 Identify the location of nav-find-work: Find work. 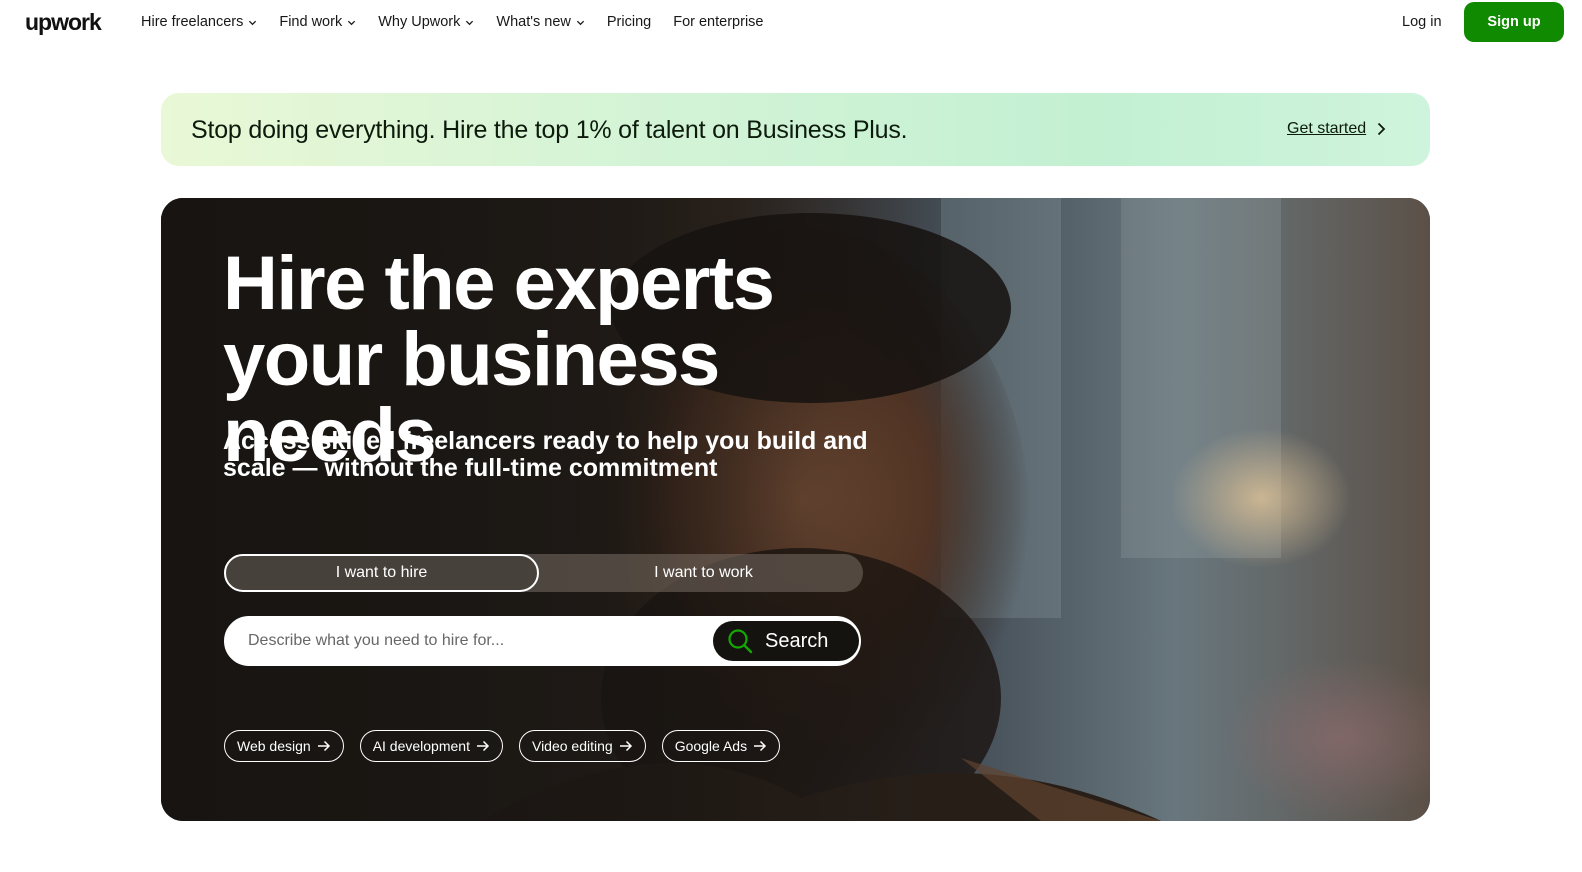
(317, 22).